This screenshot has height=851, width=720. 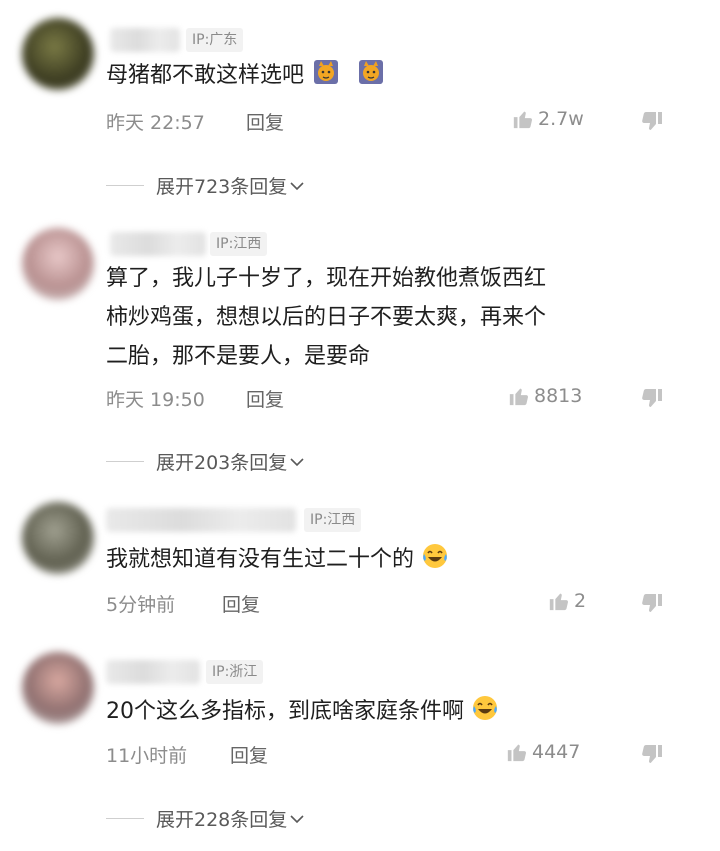 What do you see at coordinates (147, 756) in the screenshot?
I see `comment-time: 11小时前` at bounding box center [147, 756].